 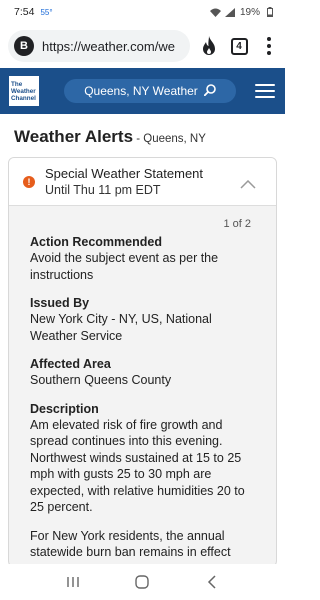 I want to click on address-bar: B https://weather.com/we, so click(x=99, y=46).